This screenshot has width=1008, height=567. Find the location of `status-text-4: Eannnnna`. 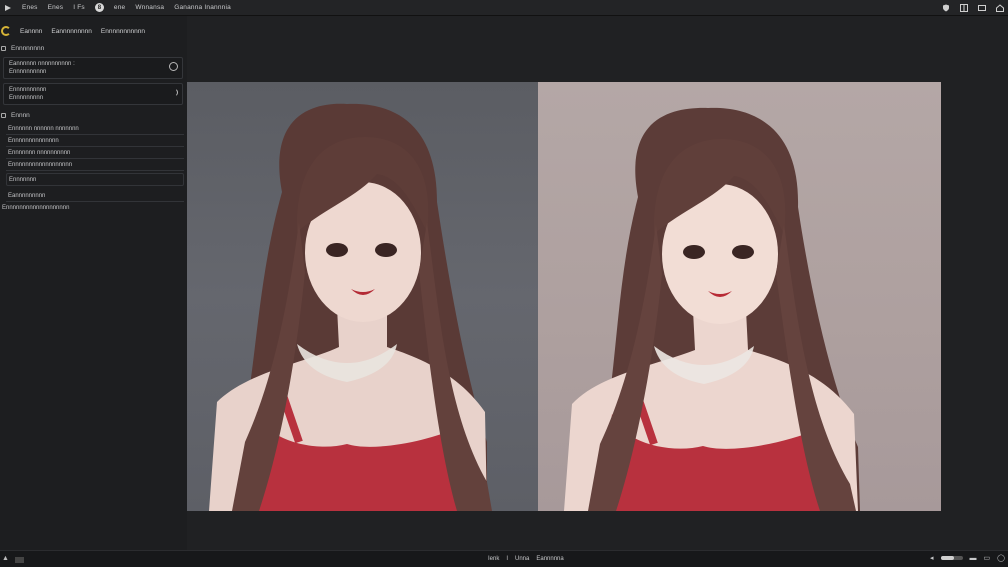

status-text-4: Eannnnna is located at coordinates (549, 559).